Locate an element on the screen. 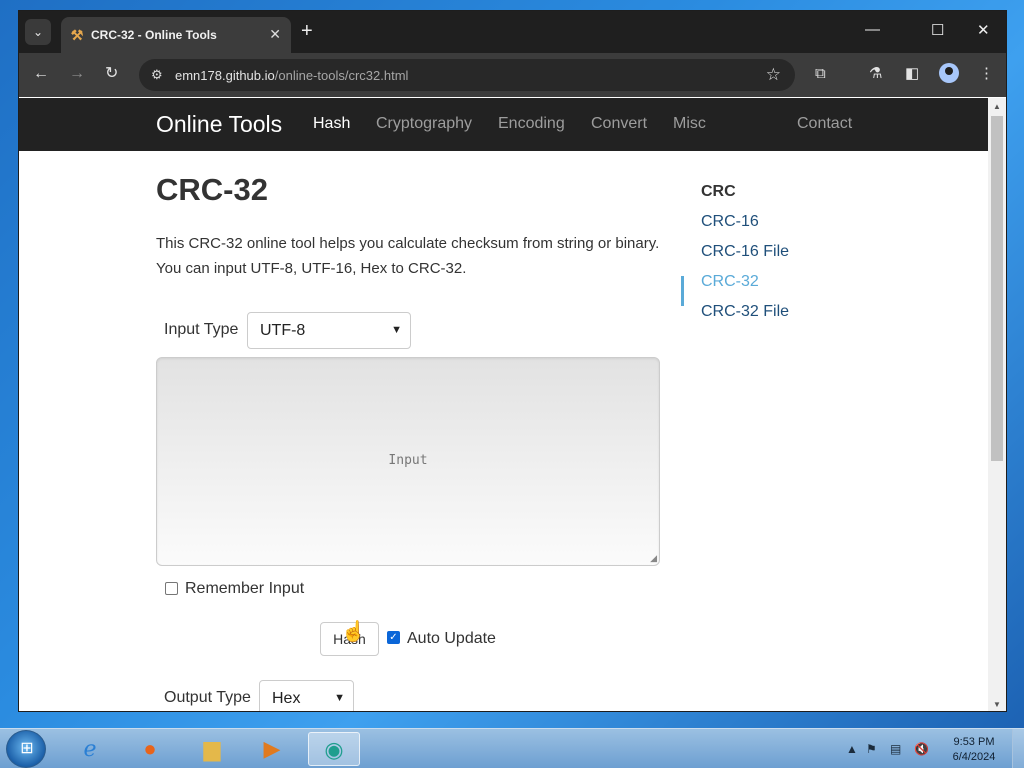  clock-date: 6/4/2024 is located at coordinates (974, 757).